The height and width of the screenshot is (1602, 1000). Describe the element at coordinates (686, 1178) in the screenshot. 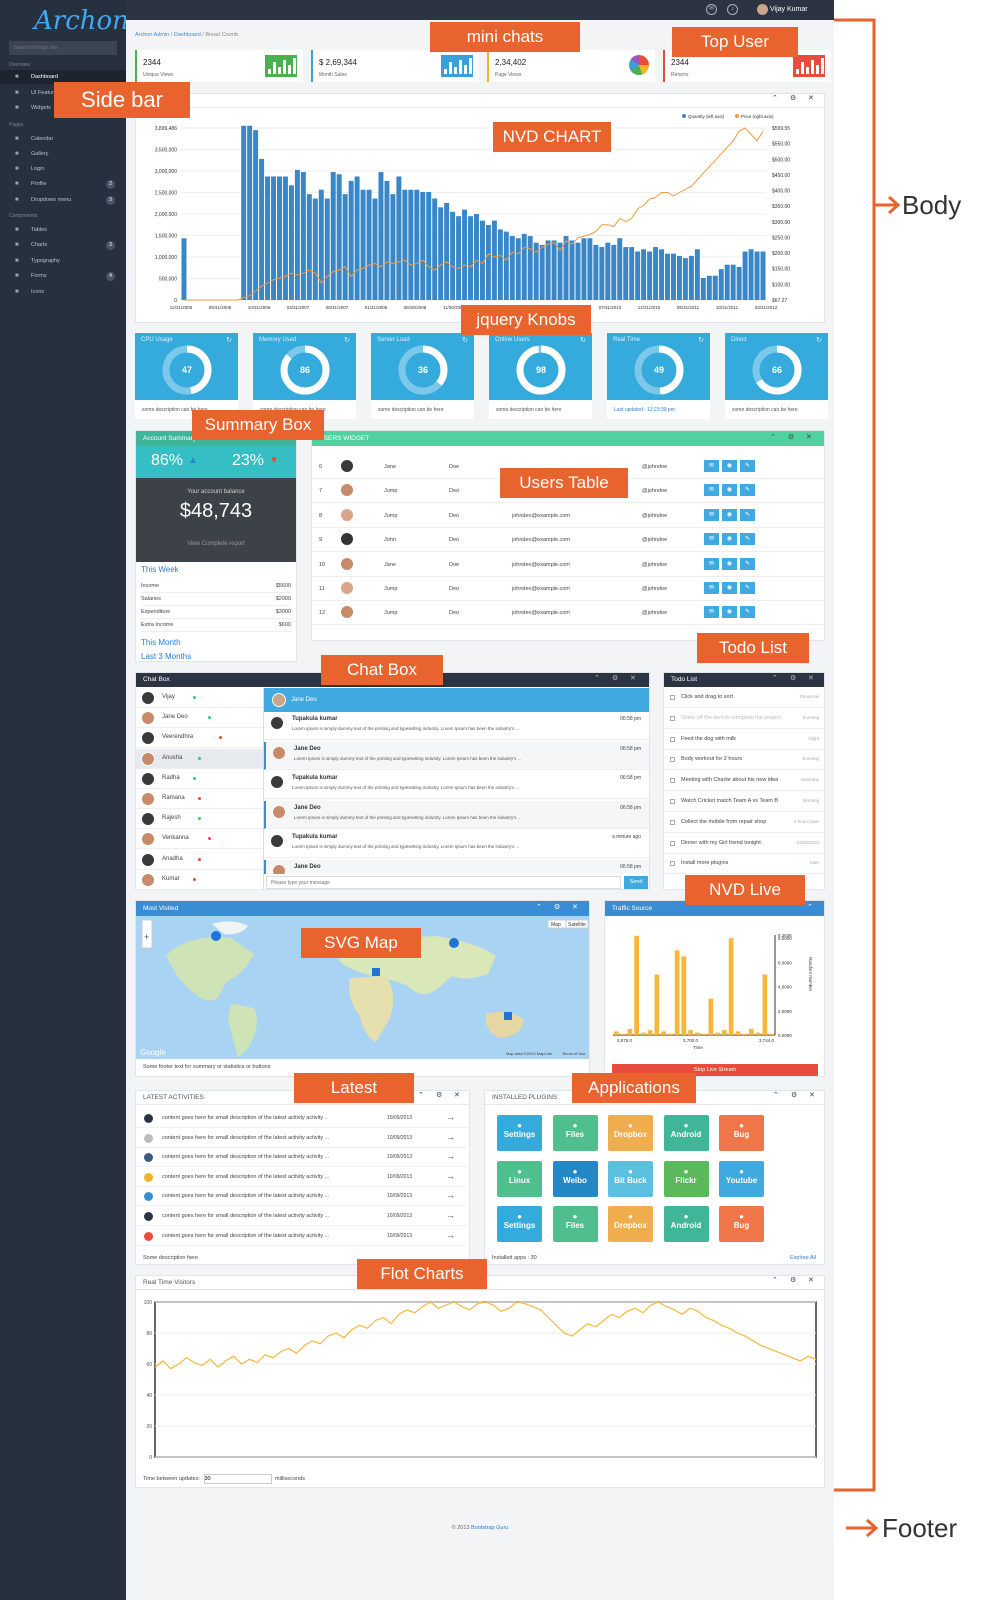

I see `app-tile: ● Flickr` at that location.